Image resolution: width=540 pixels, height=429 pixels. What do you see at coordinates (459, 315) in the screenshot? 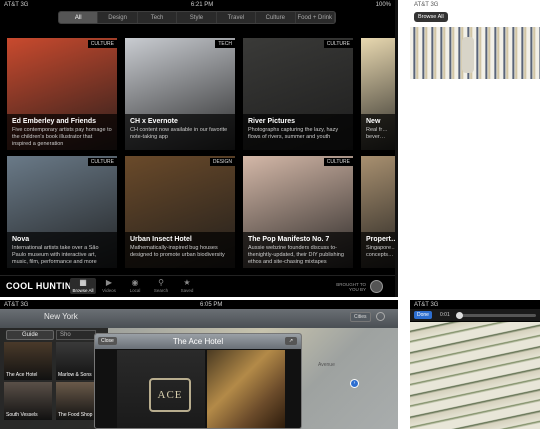
I see `scrubber-handle` at bounding box center [459, 315].